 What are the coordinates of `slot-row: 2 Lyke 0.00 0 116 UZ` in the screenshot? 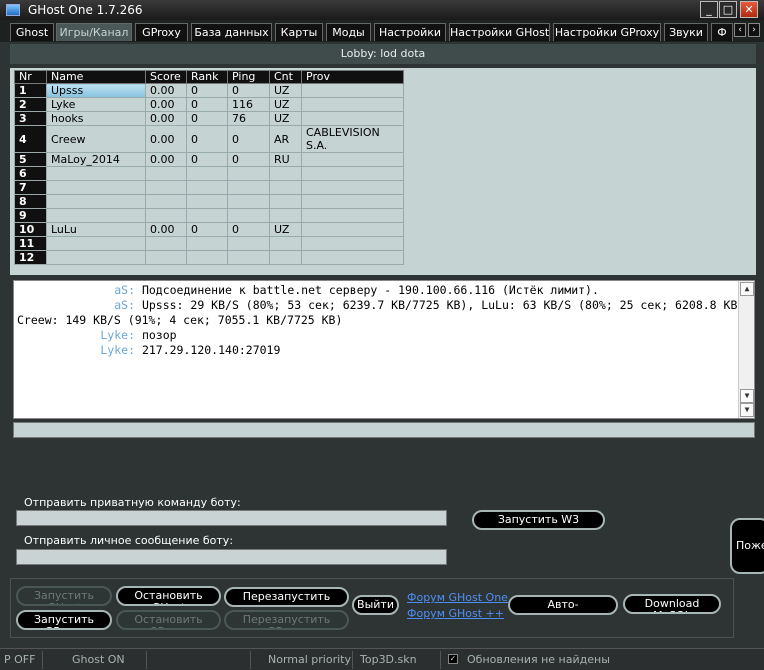 It's located at (209, 104).